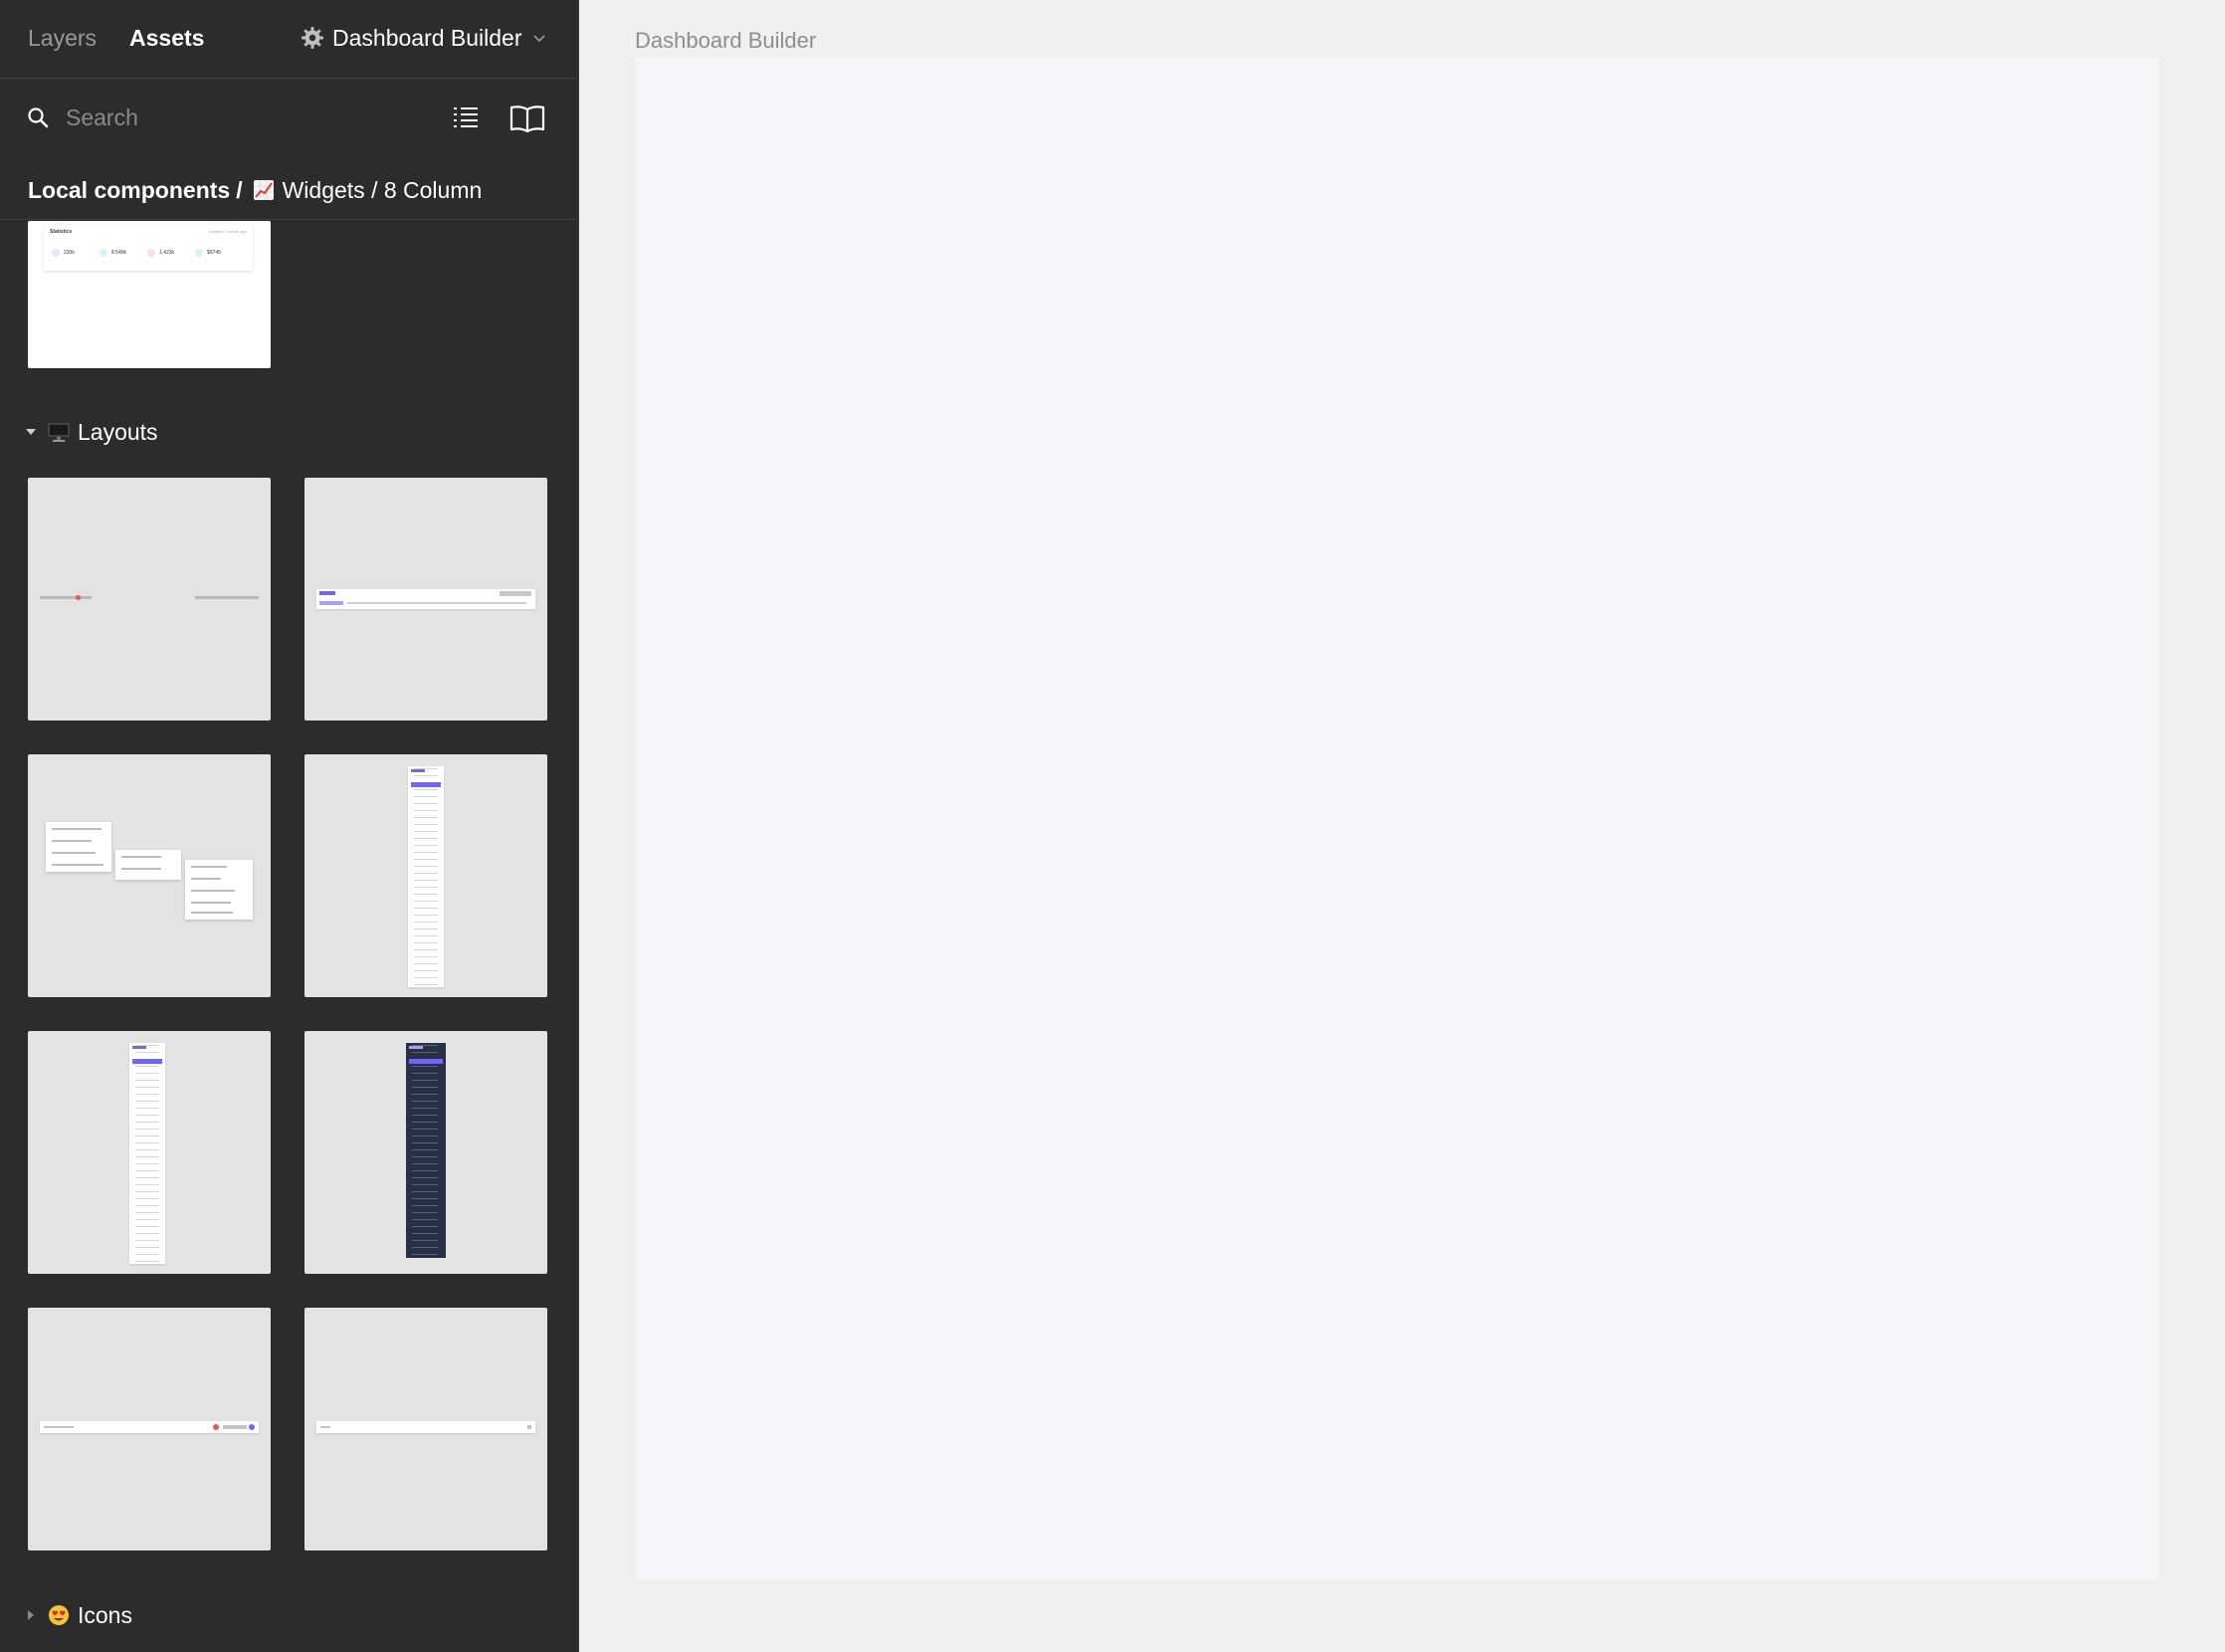  I want to click on project-name: Dashboard Builder, so click(427, 37).